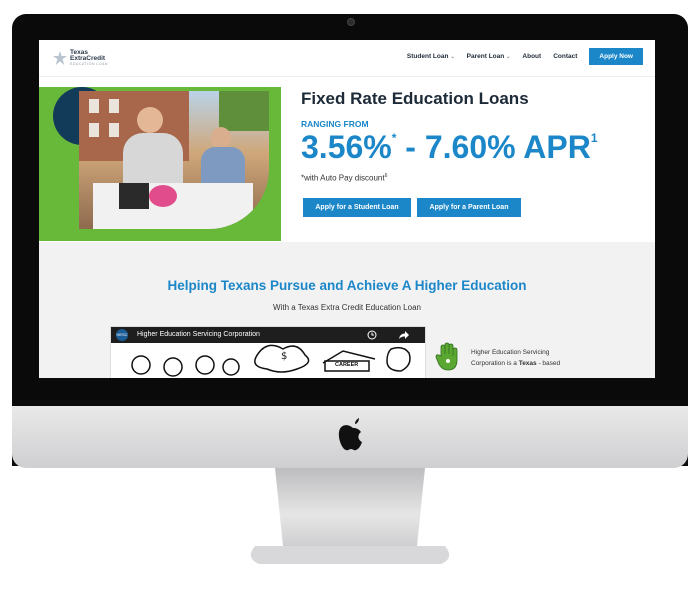  Describe the element at coordinates (346, 147) in the screenshot. I see `rate-low: 3.56%` at that location.